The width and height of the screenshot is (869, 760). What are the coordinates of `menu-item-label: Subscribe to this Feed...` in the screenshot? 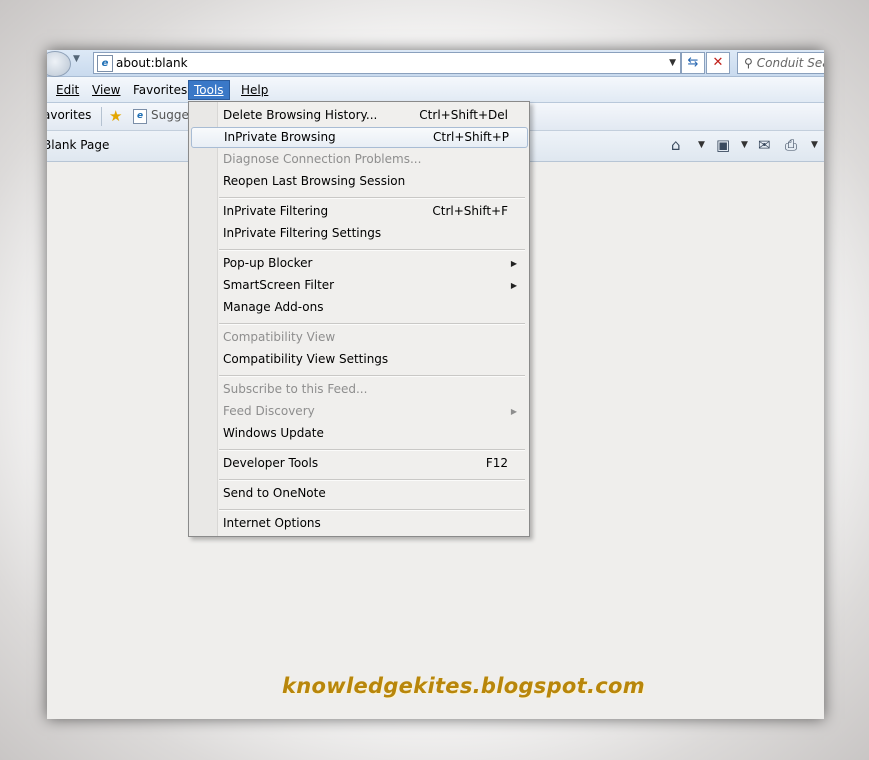 It's located at (295, 389).